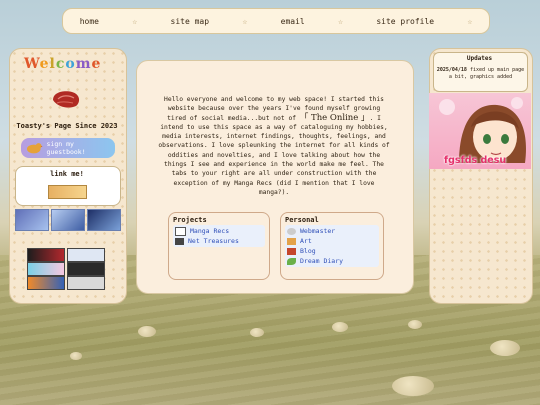  I want to click on link-net-treasures: Net Treasures, so click(219, 241).